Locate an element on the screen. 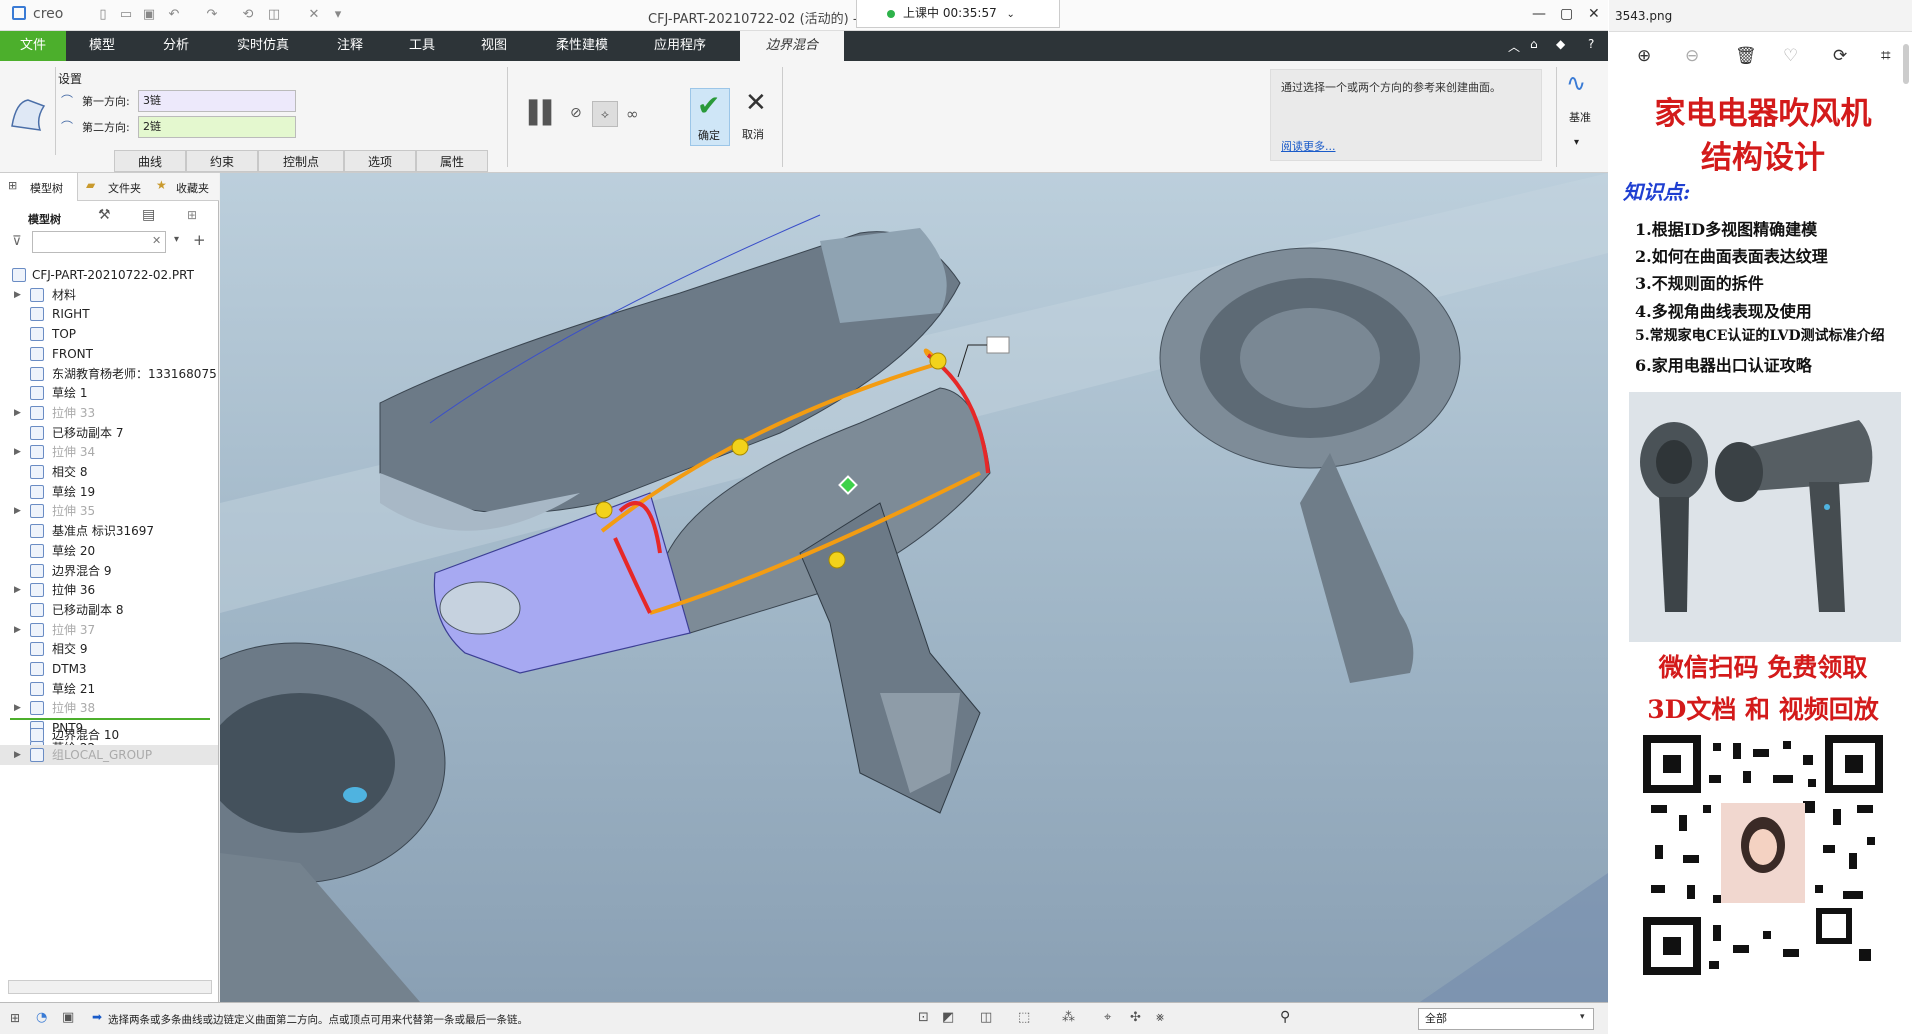 This screenshot has width=1912, height=1034. select-mode-icon: ⨳ is located at coordinates (1160, 1017).